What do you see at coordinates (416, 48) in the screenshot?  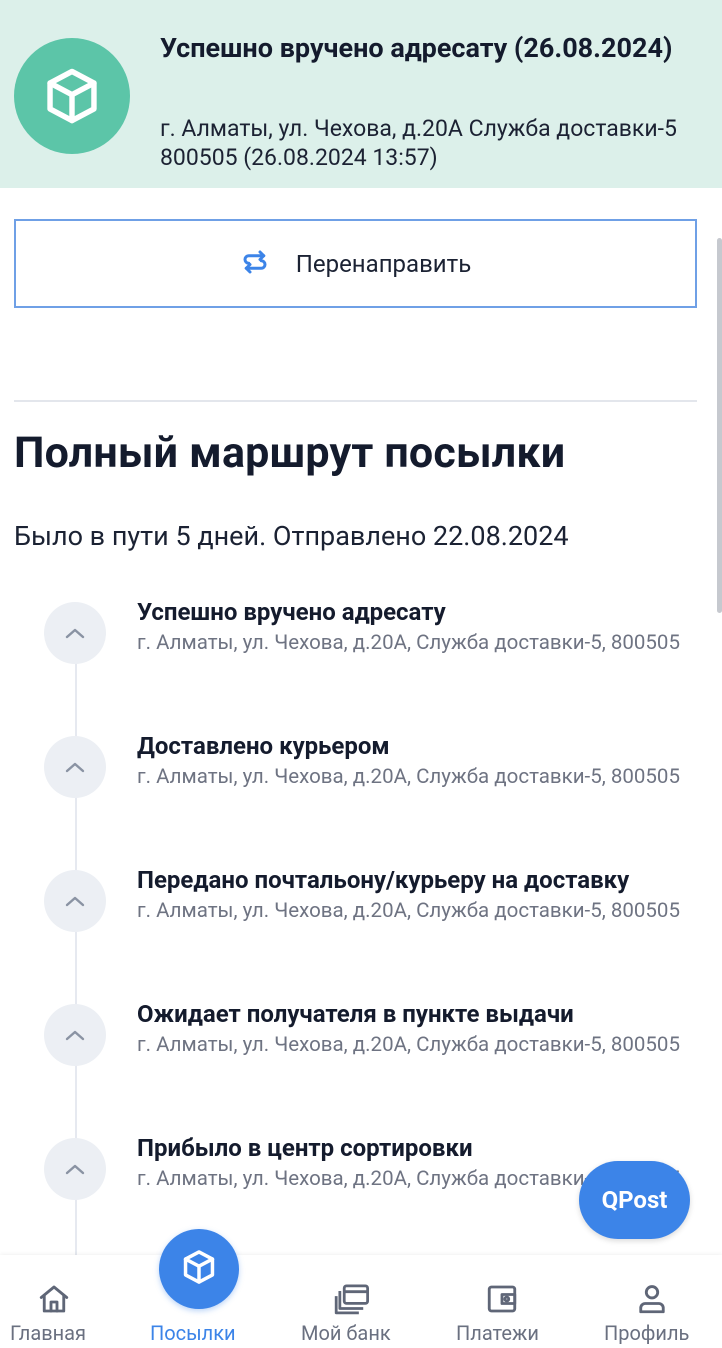 I see `status-title: Успешно вручено адресату (26.08.2024)` at bounding box center [416, 48].